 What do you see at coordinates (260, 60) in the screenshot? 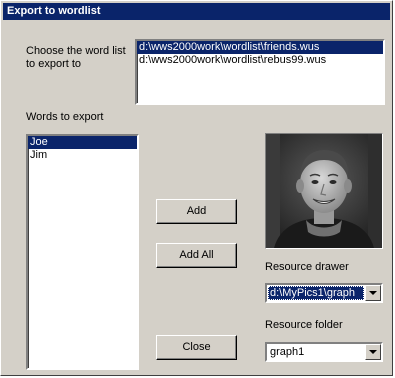
I see `wordlist-item: d:\wws2000work\wordlist\rebus99.wus` at bounding box center [260, 60].